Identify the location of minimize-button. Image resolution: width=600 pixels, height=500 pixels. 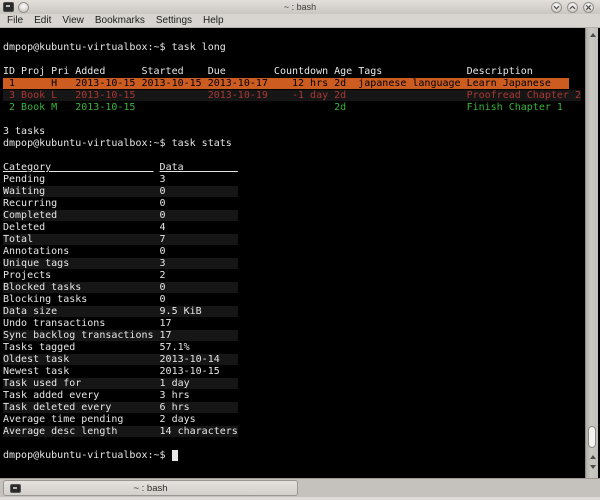
(556, 7).